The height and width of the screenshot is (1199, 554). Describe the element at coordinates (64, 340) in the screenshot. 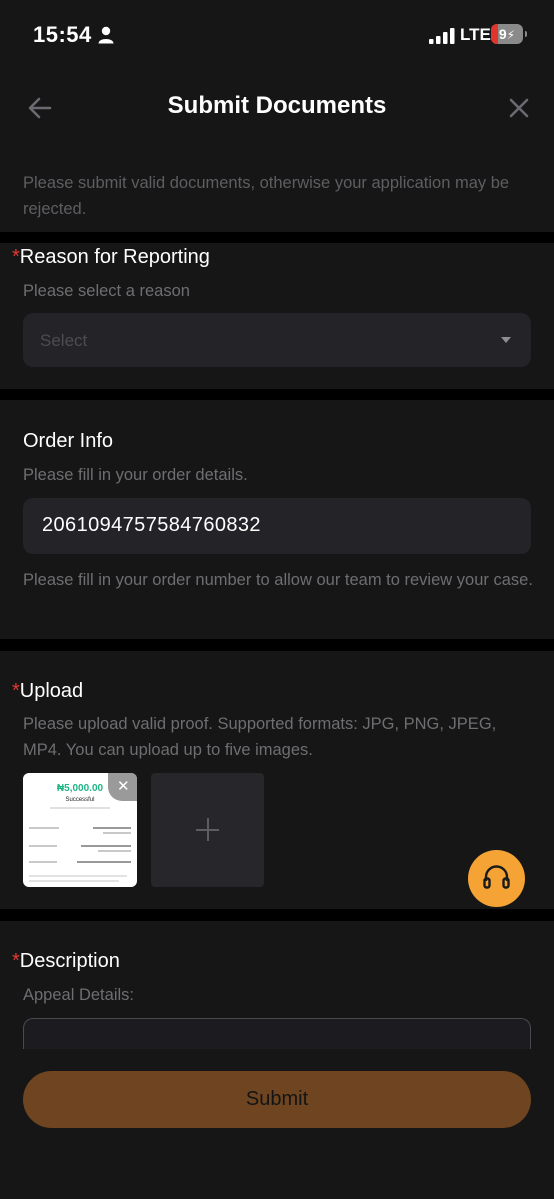

I see `reason-select-placeholder: Select` at that location.